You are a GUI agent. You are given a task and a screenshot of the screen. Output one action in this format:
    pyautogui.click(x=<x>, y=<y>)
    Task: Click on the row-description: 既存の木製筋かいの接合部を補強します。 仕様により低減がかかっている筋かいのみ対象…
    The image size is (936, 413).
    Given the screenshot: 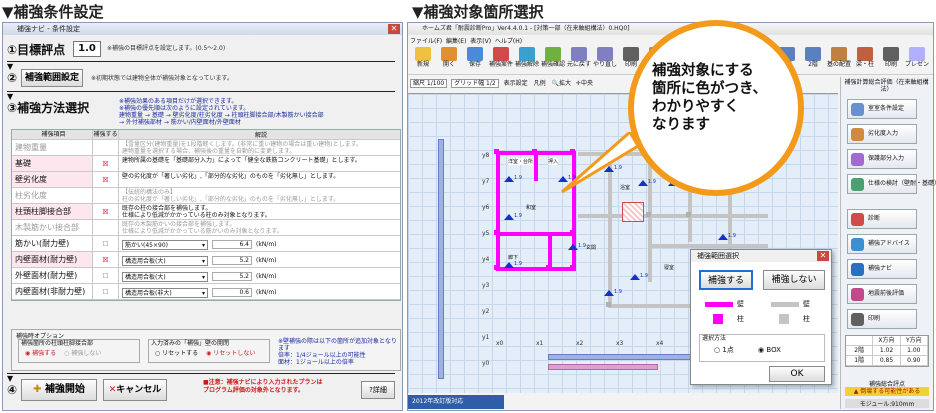 What is the action you would take?
    pyautogui.click(x=259, y=227)
    